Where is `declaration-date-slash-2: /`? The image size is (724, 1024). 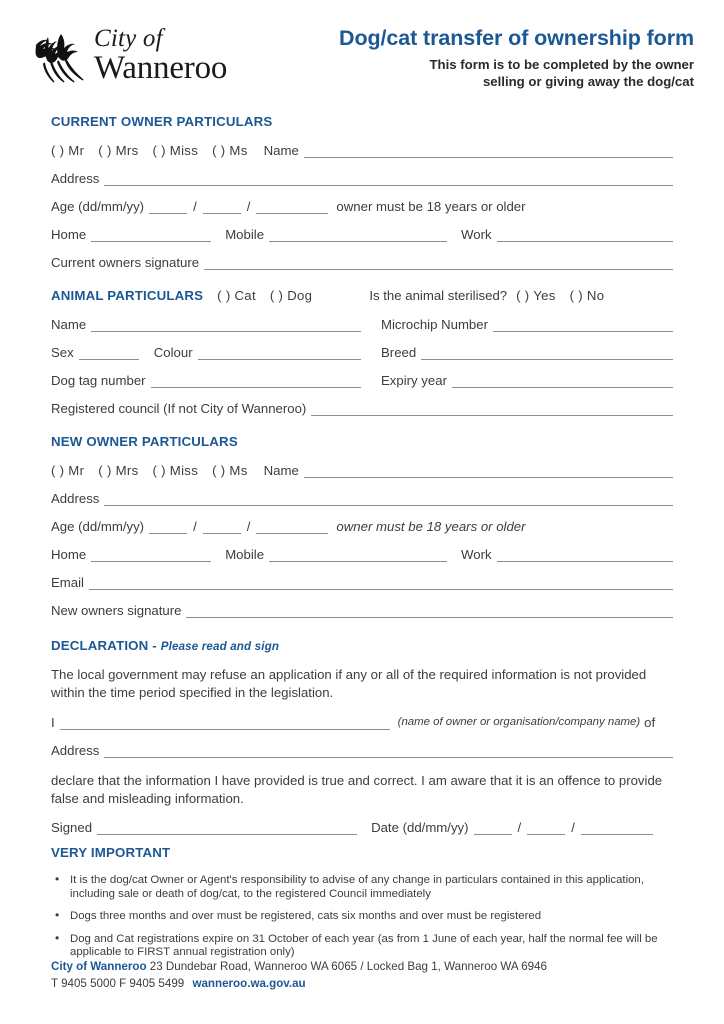
declaration-date-slash-2: / is located at coordinates (573, 827).